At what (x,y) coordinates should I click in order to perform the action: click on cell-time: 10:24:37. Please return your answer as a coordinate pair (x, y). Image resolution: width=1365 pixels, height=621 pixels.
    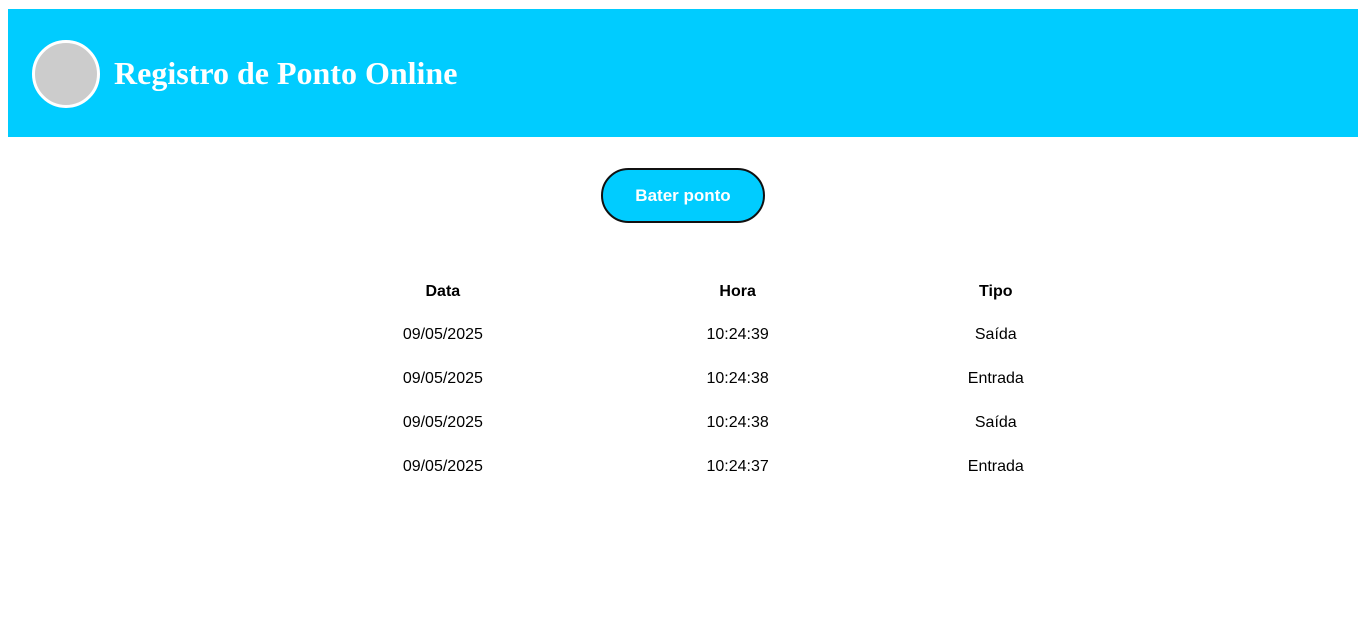
    Looking at the image, I should click on (737, 466).